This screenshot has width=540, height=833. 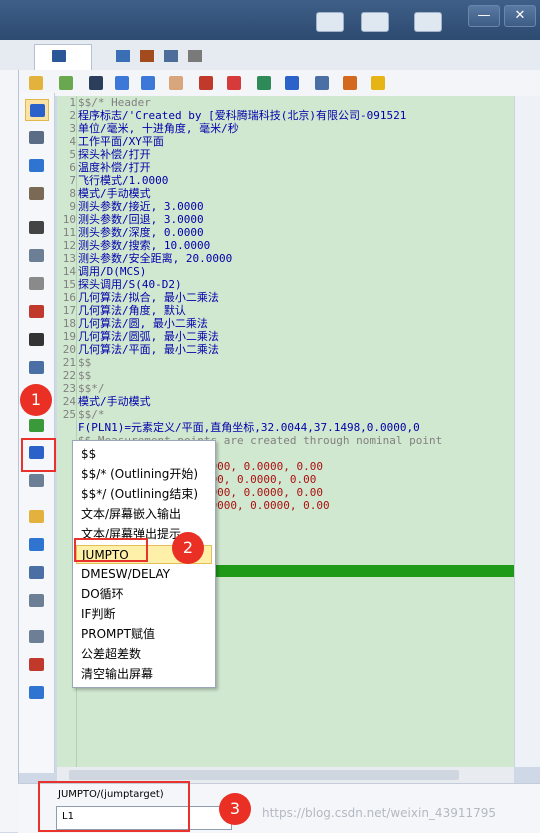 I want to click on axis-icon, so click(x=123, y=56).